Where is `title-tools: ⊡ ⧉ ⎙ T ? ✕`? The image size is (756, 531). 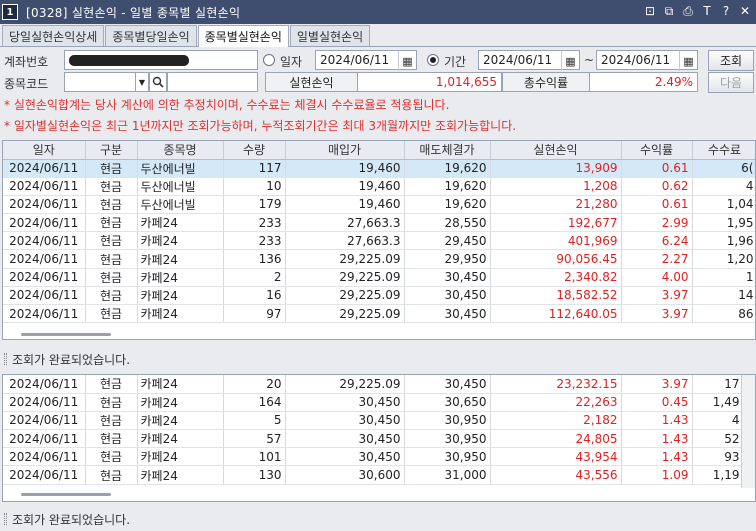
title-tools: ⊡ ⧉ ⎙ T ? ✕ is located at coordinates (697, 11).